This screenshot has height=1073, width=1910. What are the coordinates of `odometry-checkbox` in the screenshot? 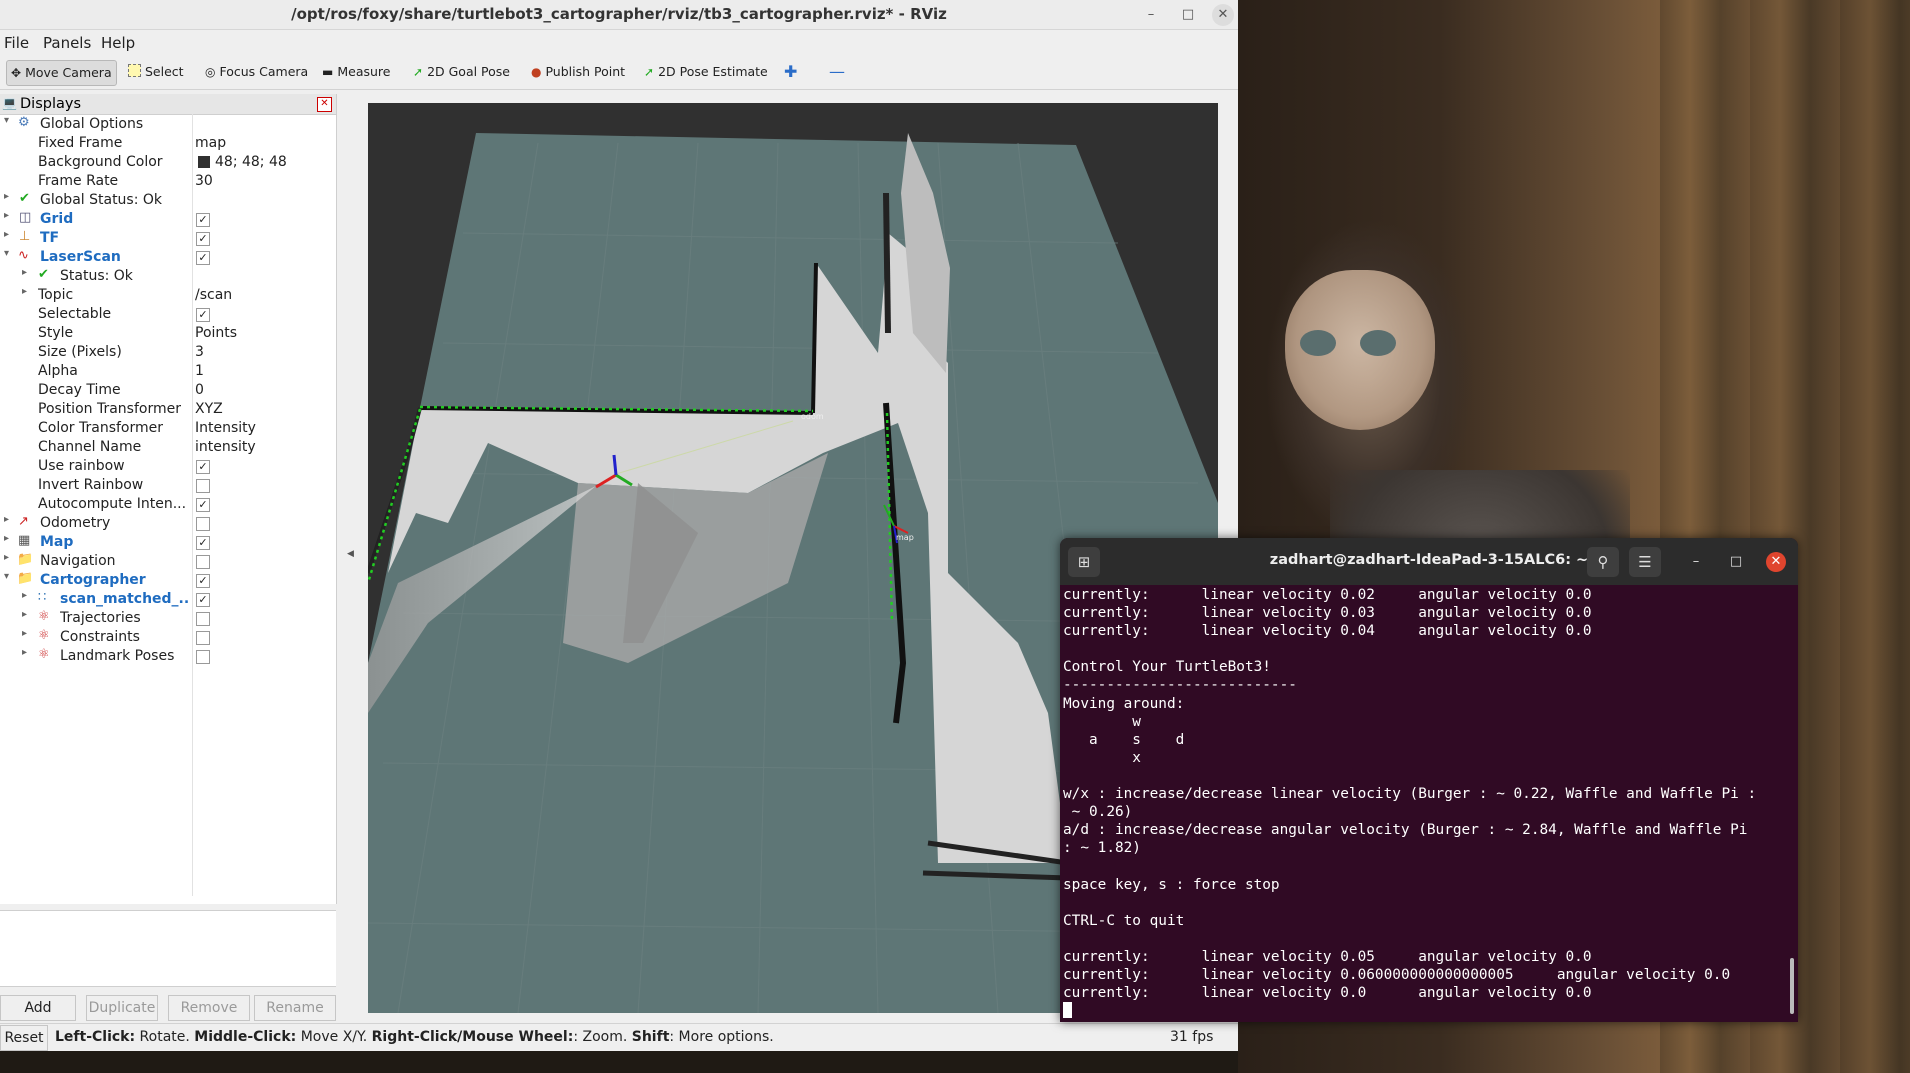 It's located at (203, 524).